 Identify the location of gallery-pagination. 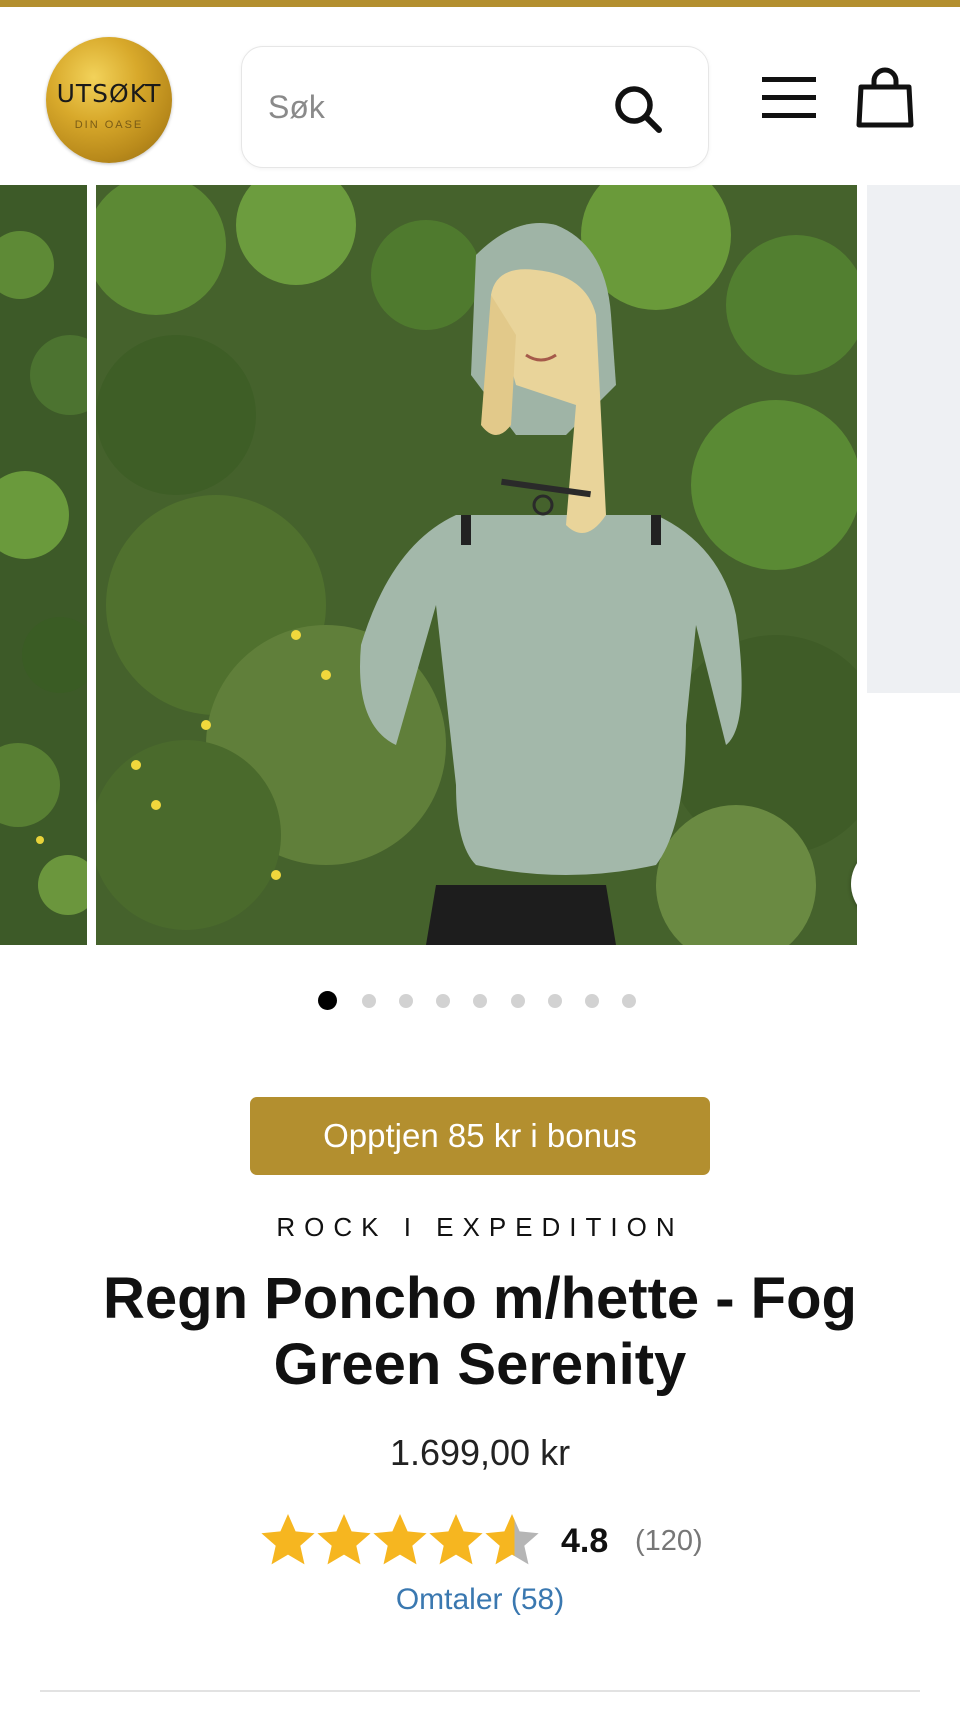
(483, 1000).